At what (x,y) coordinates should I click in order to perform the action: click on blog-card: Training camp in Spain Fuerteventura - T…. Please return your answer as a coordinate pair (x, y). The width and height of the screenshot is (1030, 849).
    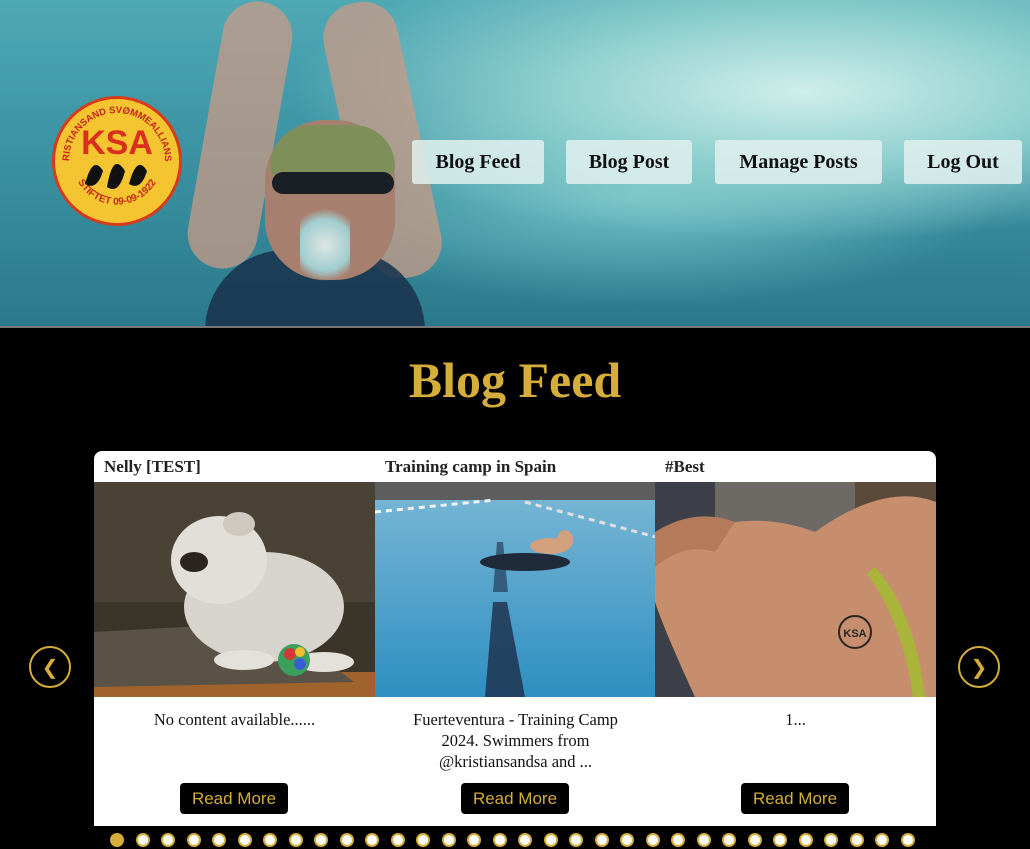
    Looking at the image, I should click on (515, 638).